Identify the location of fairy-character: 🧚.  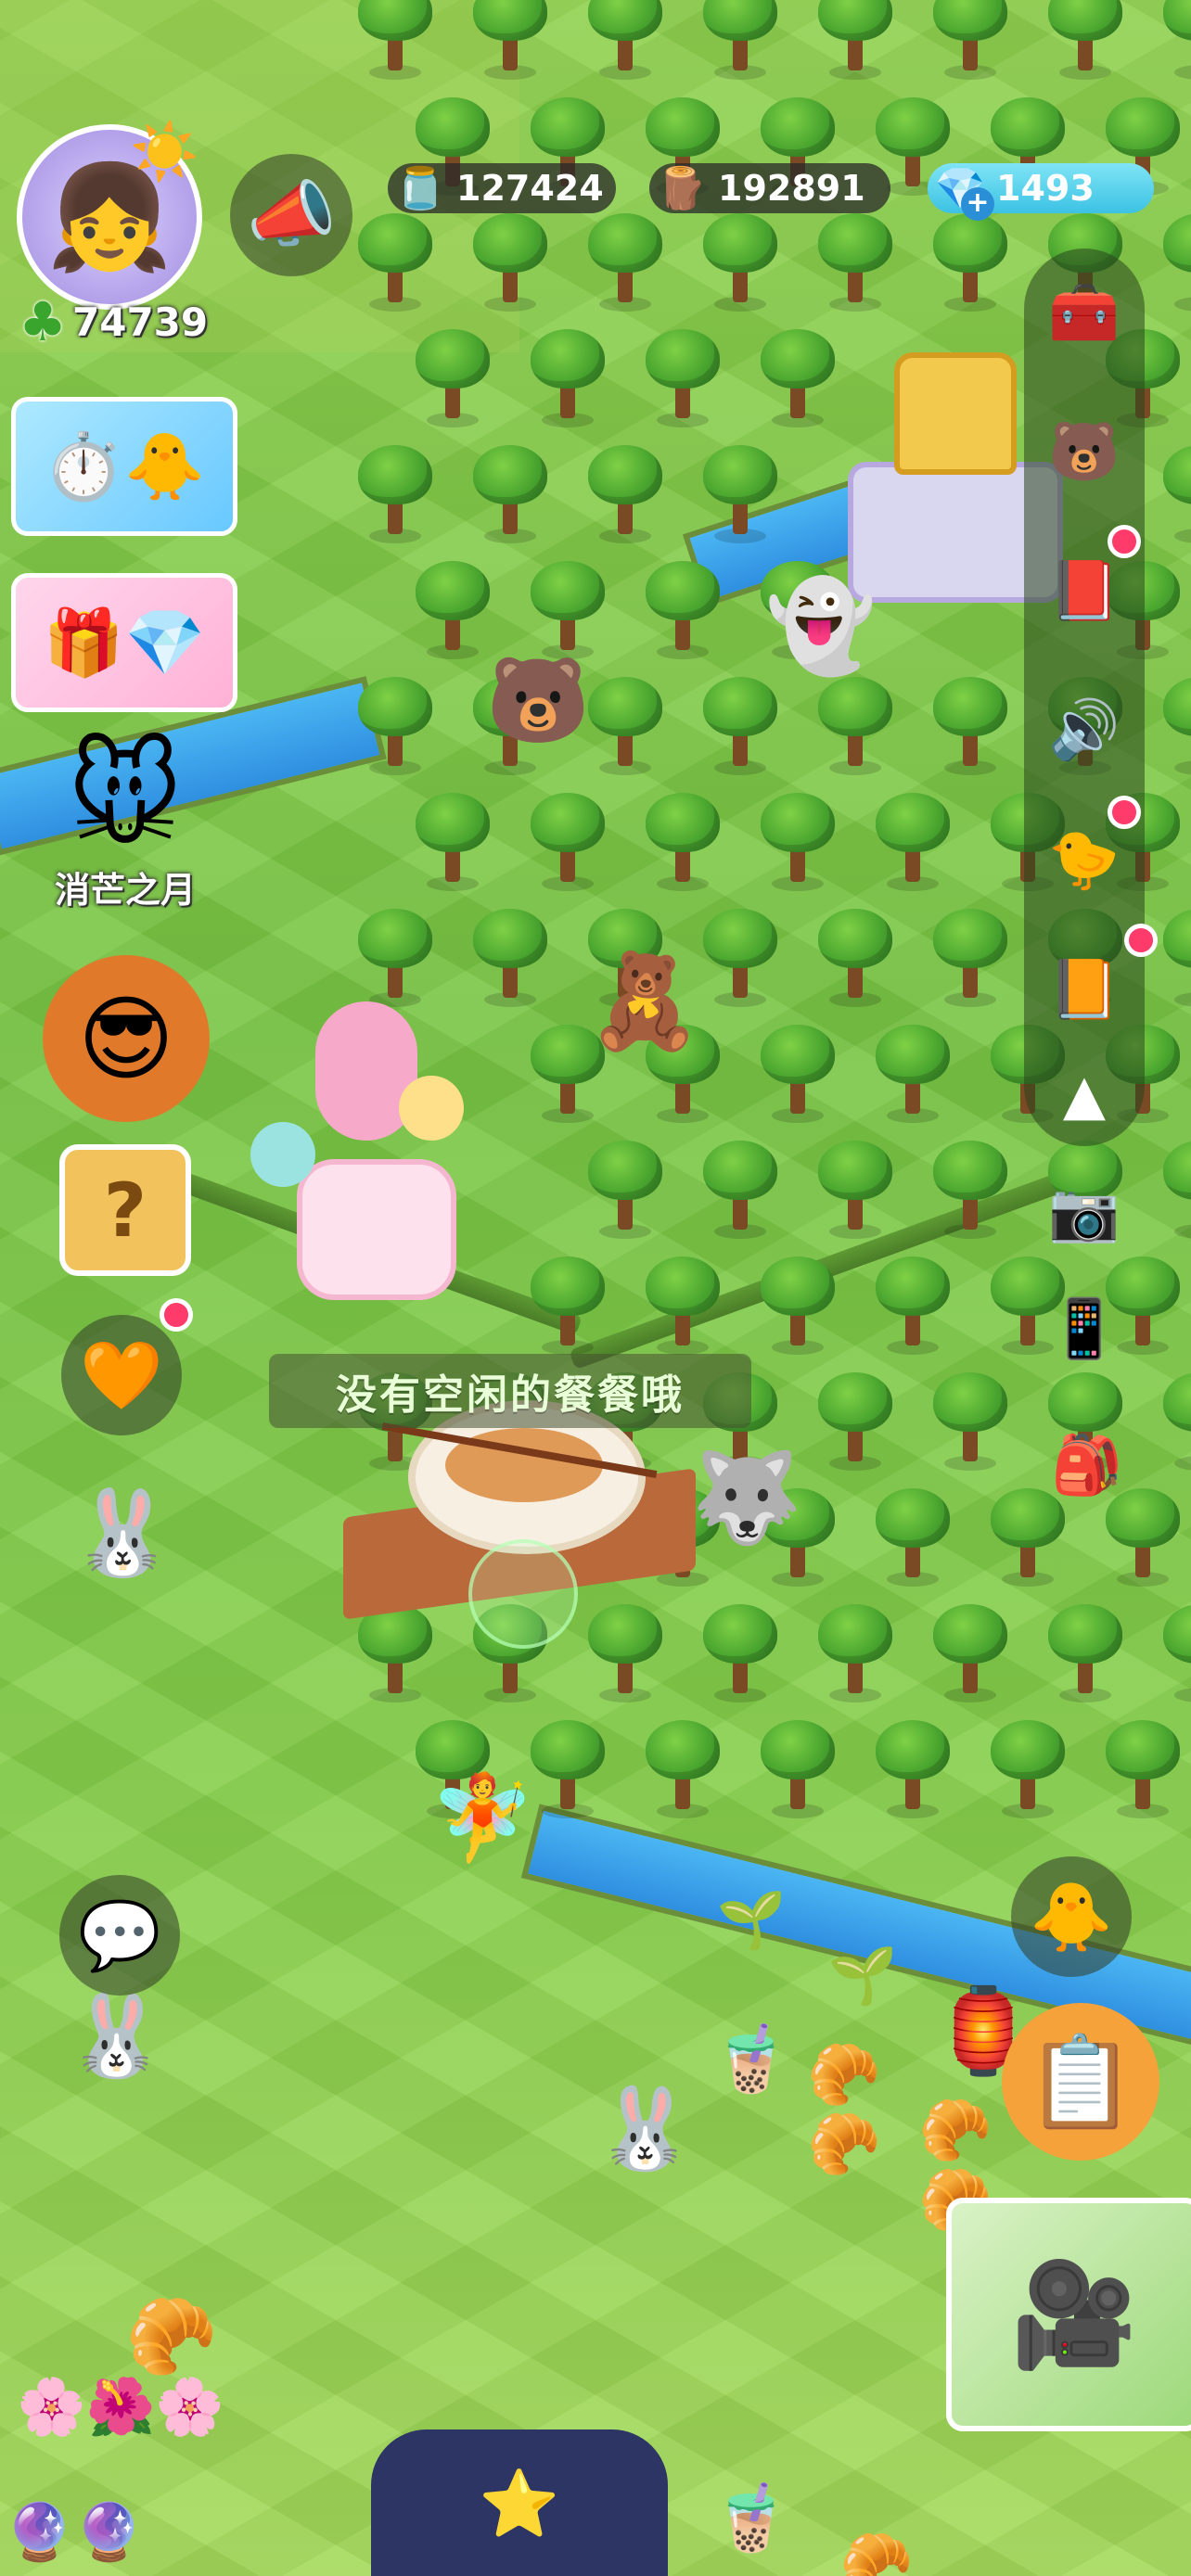
(482, 1818).